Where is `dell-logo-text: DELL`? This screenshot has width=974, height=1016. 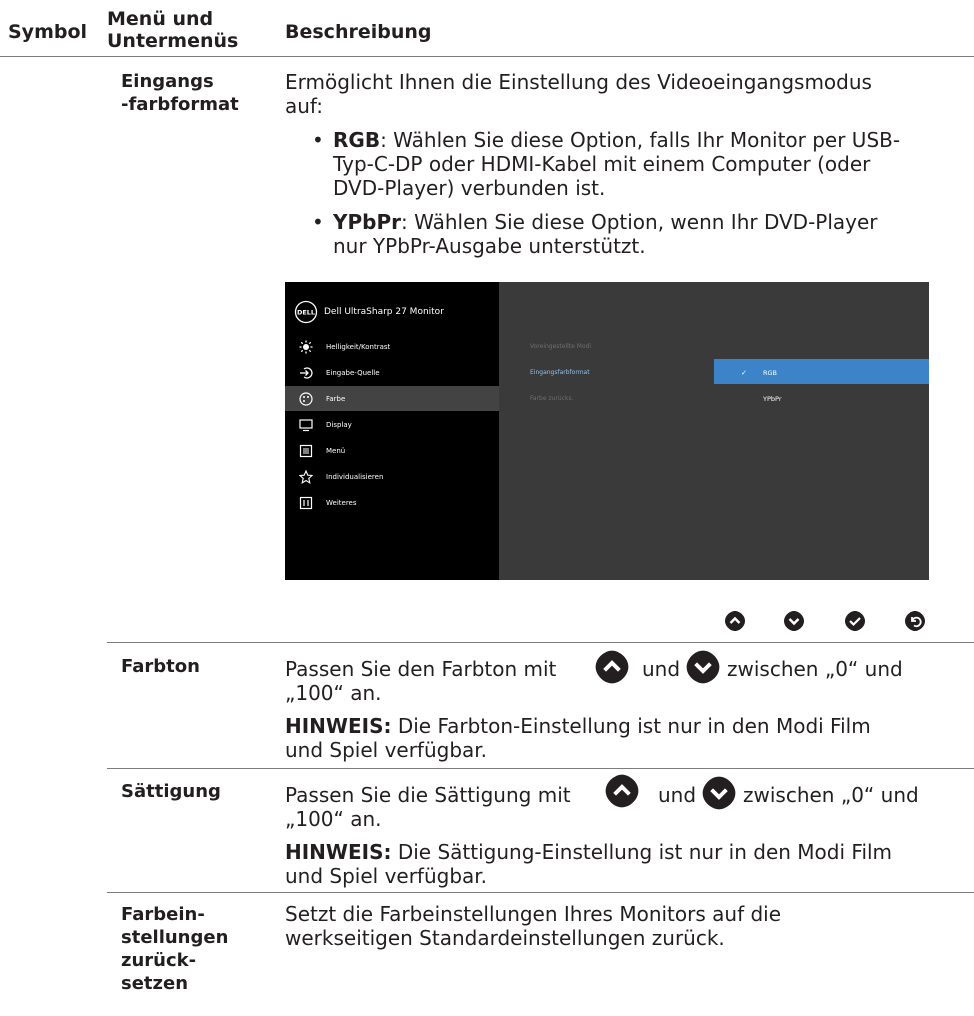
dell-logo-text: DELL is located at coordinates (306, 313).